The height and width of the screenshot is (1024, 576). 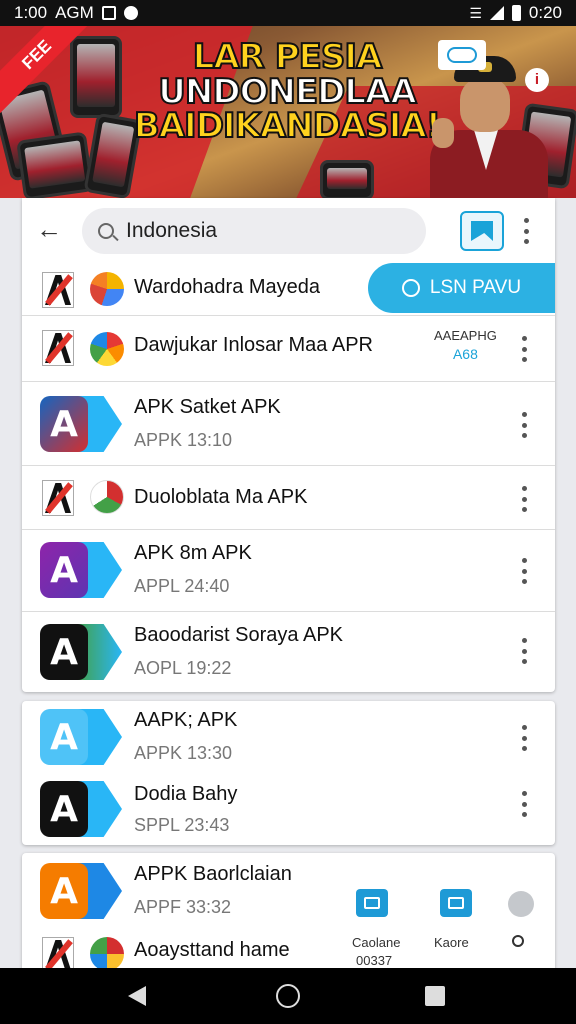 I want to click on search-bar-row: ← Indonesia, so click(x=288, y=229).